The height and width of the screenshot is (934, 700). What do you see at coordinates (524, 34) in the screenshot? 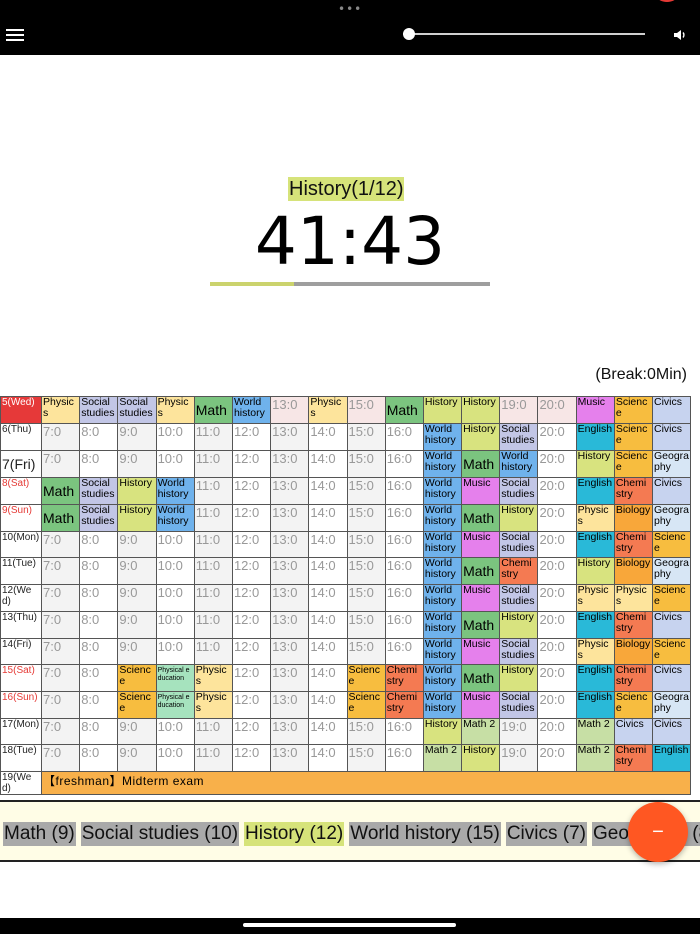
I see `media-seek-track` at bounding box center [524, 34].